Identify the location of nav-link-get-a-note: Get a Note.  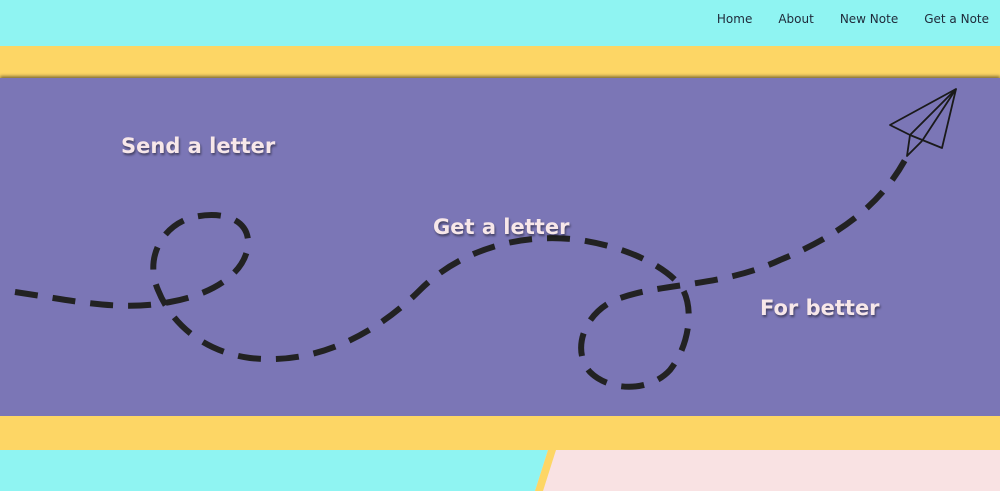
(956, 19).